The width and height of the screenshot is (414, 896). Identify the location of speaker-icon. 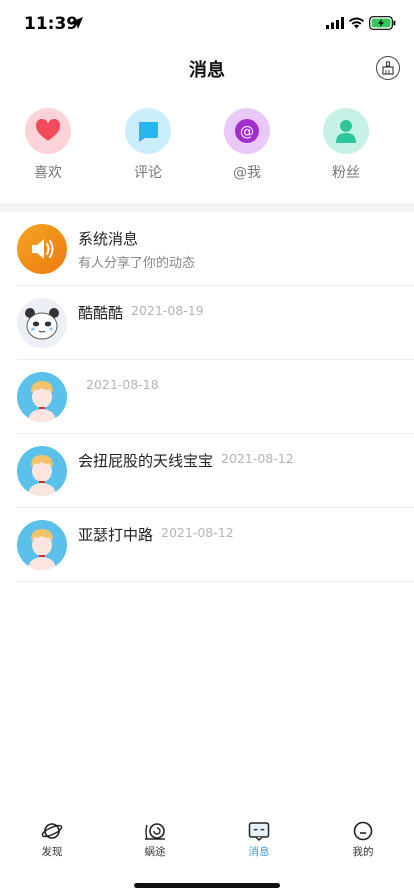
(43, 249).